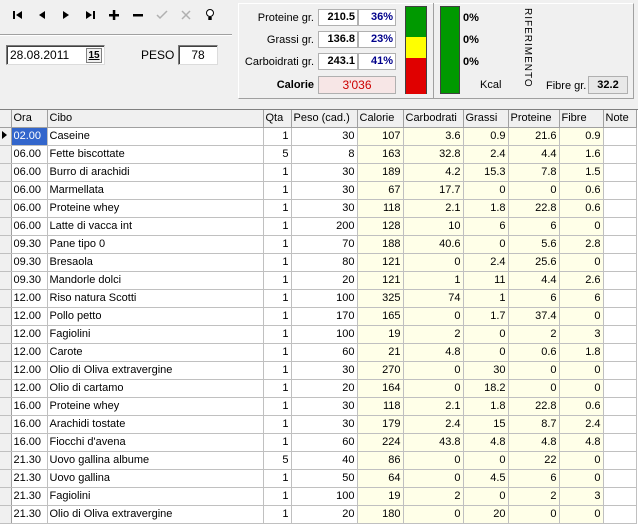 The height and width of the screenshot is (532, 638). I want to click on table-row: 12.00 Pollo petto 1 170 165 0 1.7 37.4 0, so click(318, 316).